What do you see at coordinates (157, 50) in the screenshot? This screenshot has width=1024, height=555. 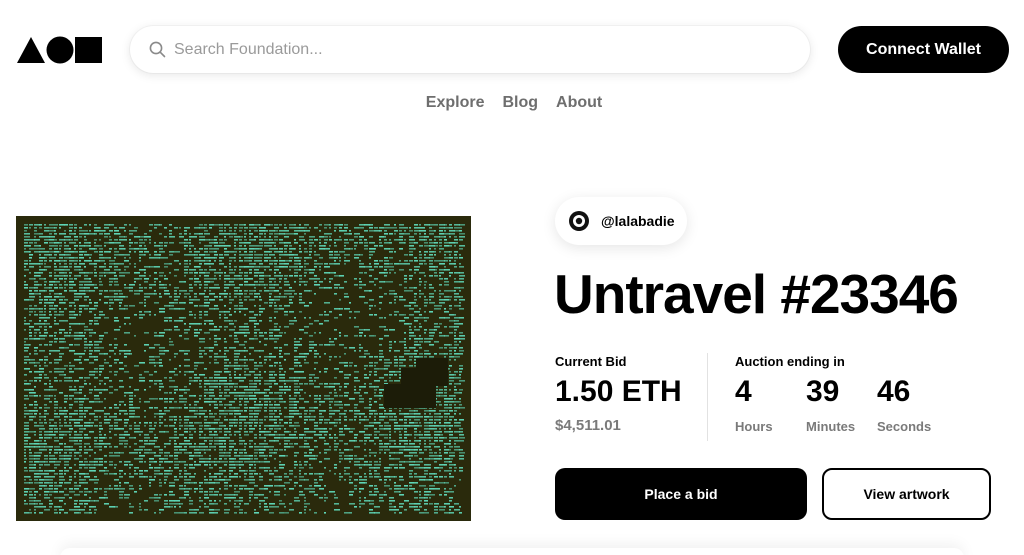 I see `search-icon` at bounding box center [157, 50].